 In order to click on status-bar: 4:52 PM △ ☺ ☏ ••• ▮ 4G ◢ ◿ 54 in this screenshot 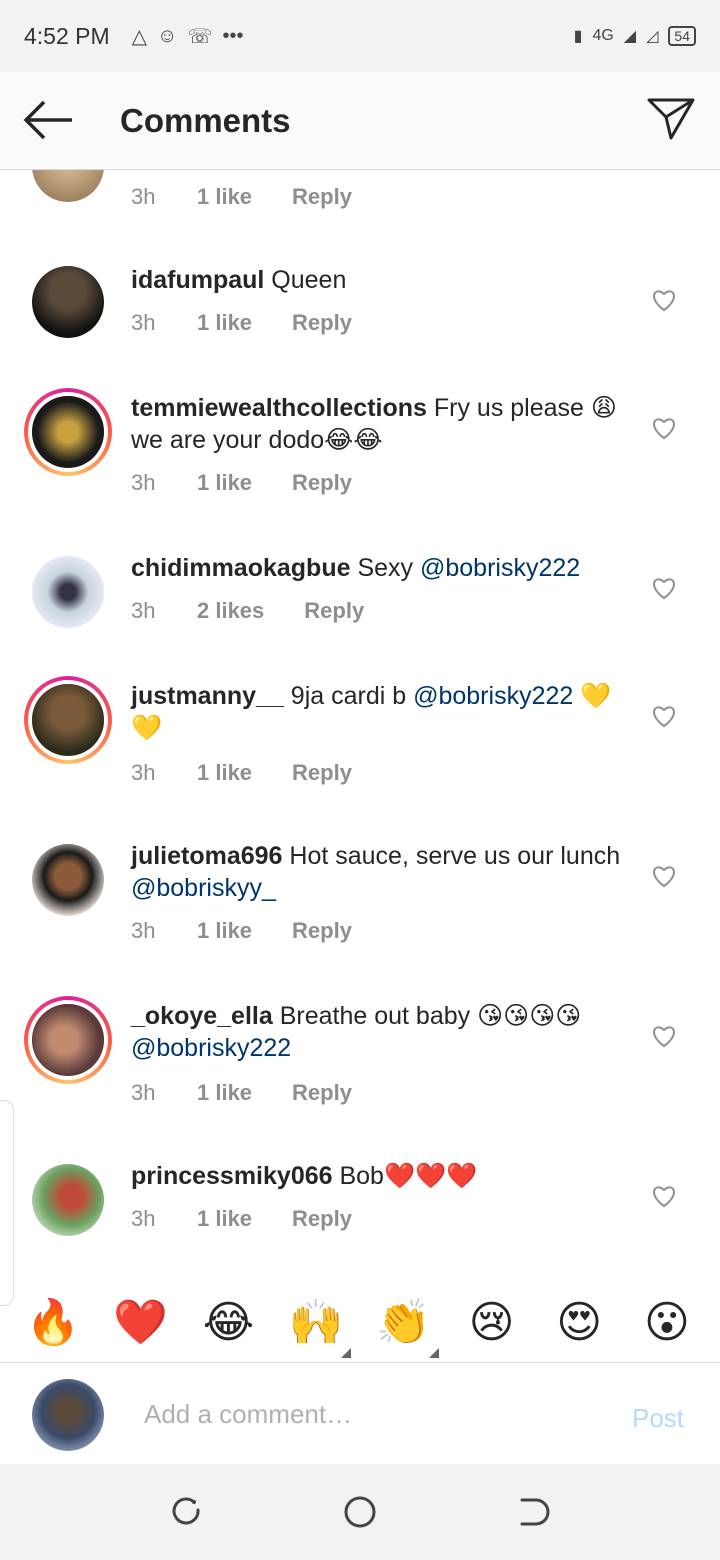, I will do `click(360, 36)`.